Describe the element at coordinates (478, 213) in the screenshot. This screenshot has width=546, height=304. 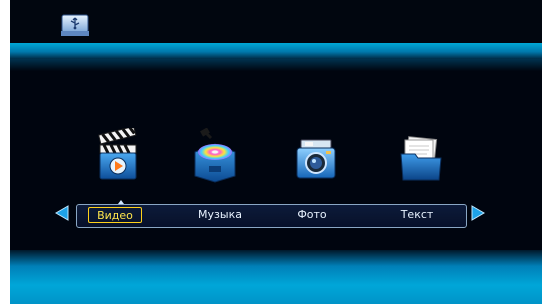
I see `arrow-right-icon` at that location.